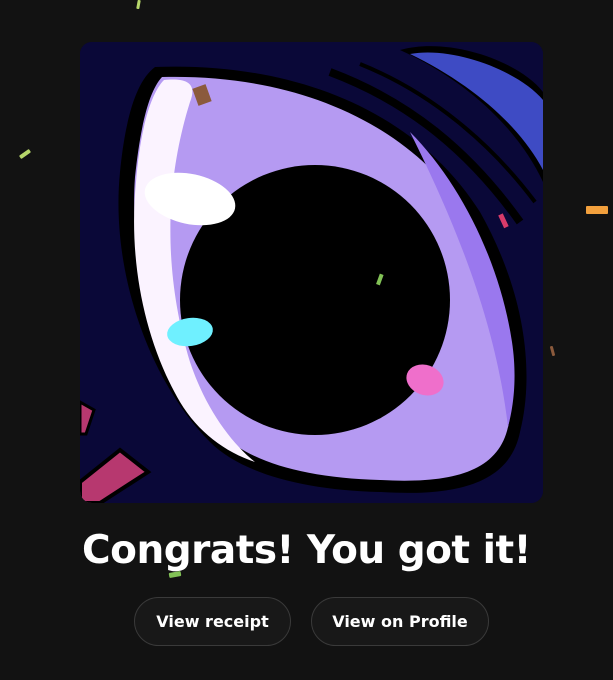 The width and height of the screenshot is (613, 680). I want to click on view-receipt-button: View receipt, so click(212, 621).